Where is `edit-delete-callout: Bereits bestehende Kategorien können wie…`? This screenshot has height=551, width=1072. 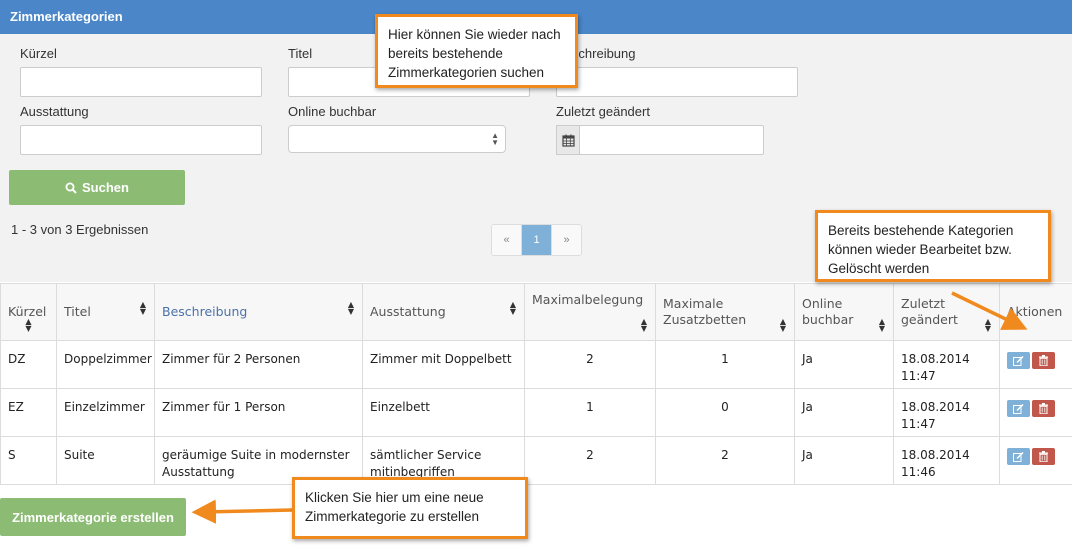
edit-delete-callout: Bereits bestehende Kategorien können wie… is located at coordinates (933, 246).